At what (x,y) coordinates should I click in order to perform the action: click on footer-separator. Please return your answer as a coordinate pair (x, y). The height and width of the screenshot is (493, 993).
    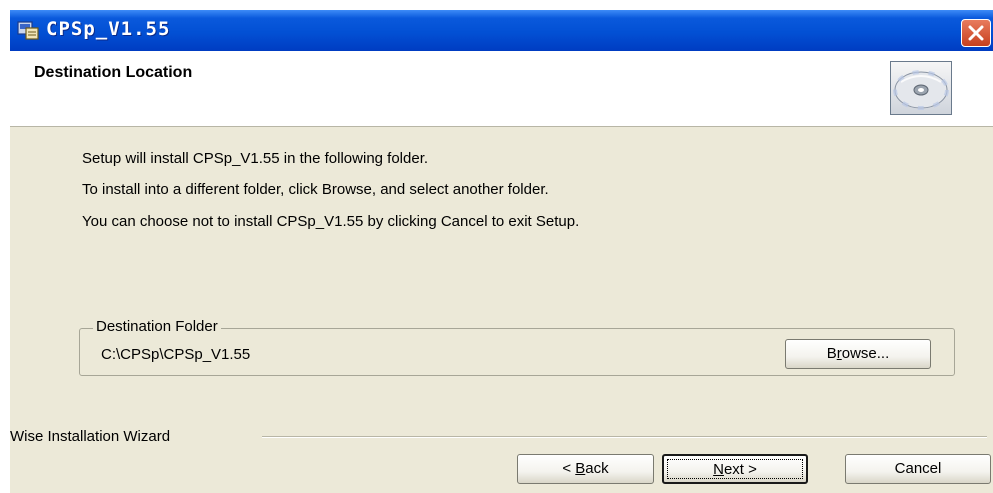
    Looking at the image, I should click on (624, 437).